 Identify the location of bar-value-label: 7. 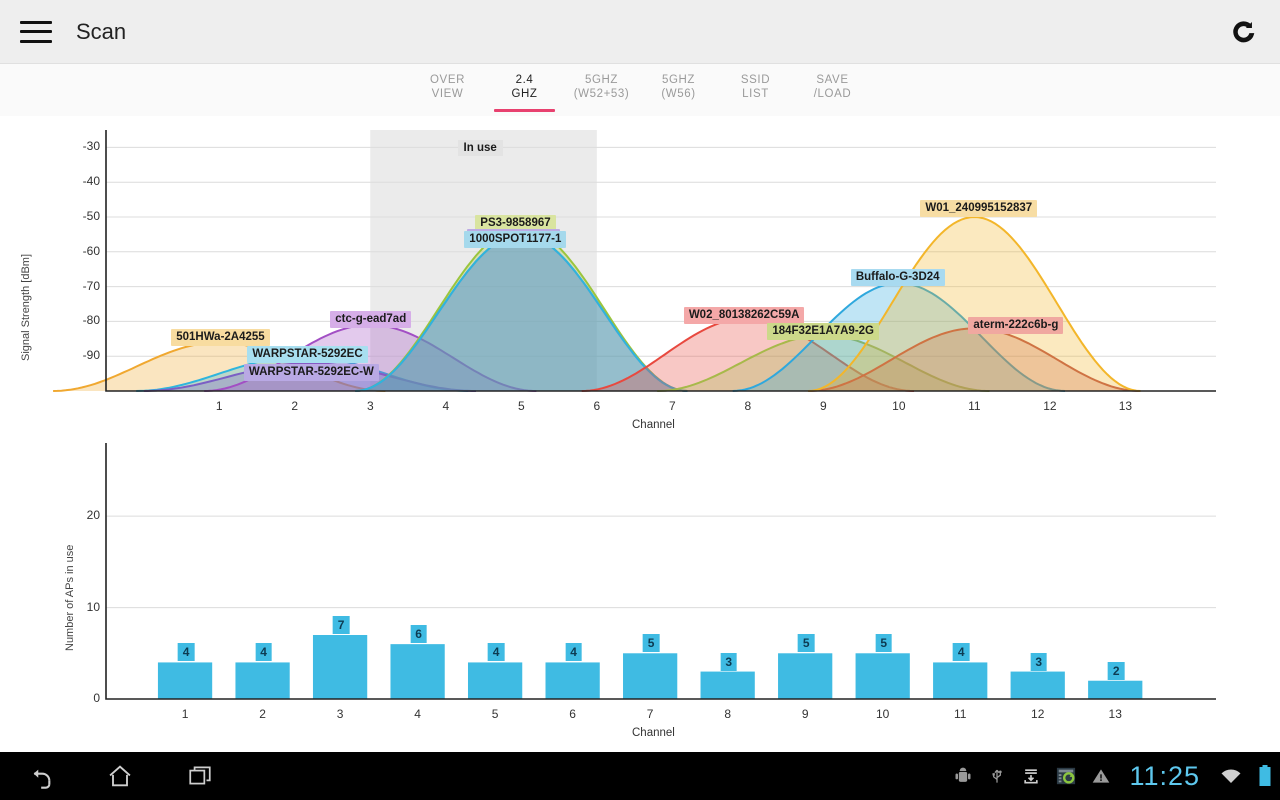
(341, 625).